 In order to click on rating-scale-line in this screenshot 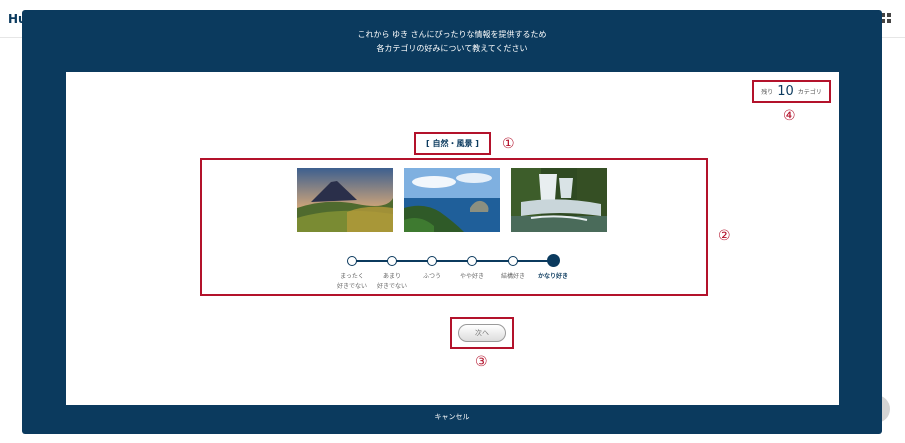, I will do `click(453, 261)`.